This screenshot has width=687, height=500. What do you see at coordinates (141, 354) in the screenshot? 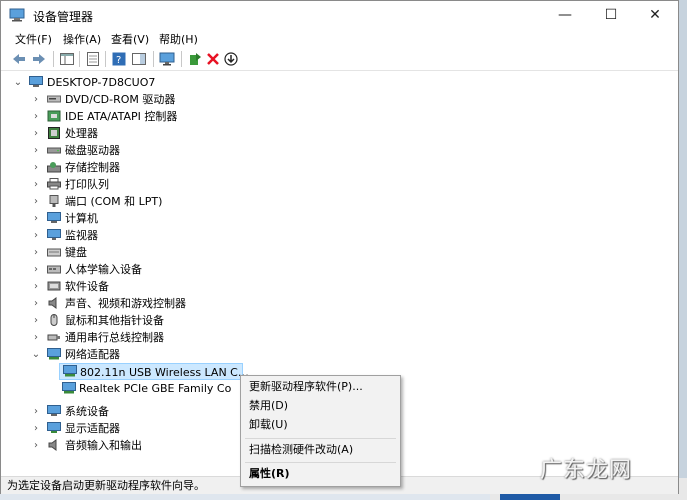
I see `tree-item-network: ⌄ 网络适配器` at bounding box center [141, 354].